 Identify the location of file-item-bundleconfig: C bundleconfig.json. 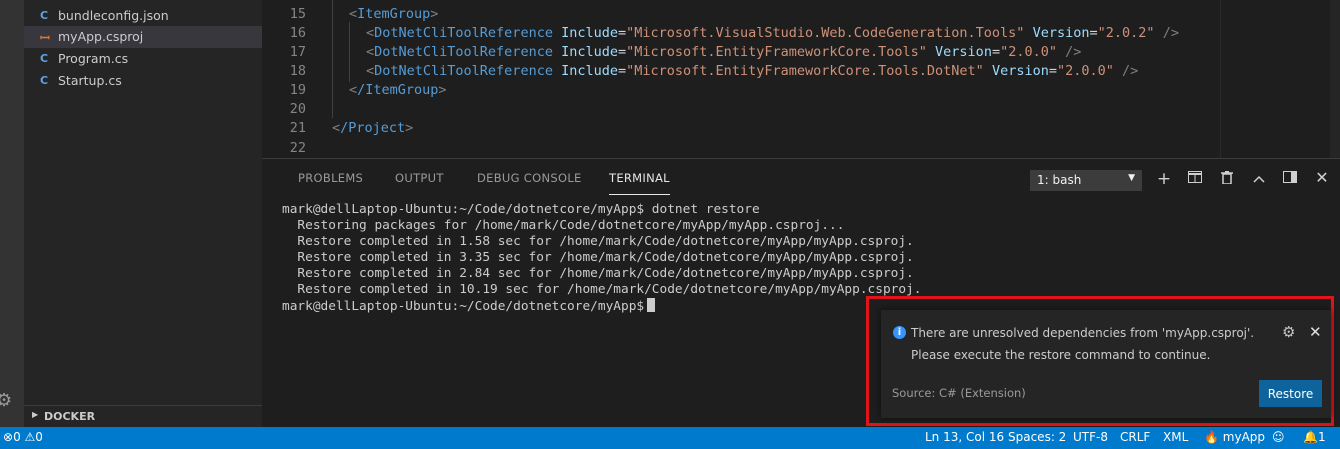
(143, 16).